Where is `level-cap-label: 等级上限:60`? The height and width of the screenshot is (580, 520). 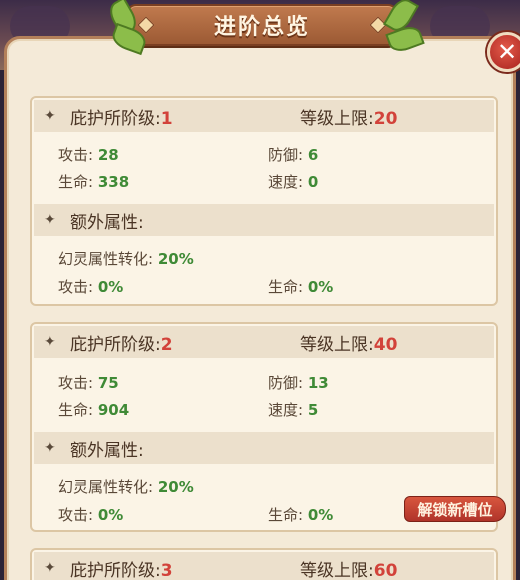
level-cap-label: 等级上限:60 is located at coordinates (349, 570).